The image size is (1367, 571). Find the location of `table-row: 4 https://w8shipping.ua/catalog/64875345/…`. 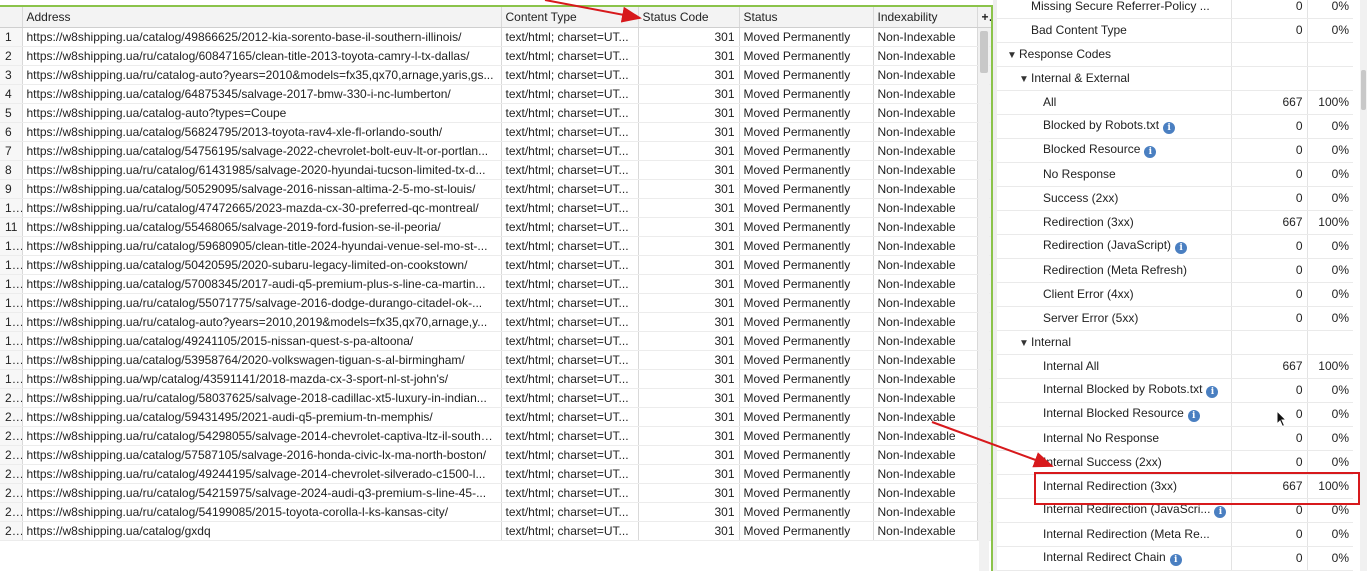

table-row: 4 https://w8shipping.ua/catalog/64875345/… is located at coordinates (495, 94).